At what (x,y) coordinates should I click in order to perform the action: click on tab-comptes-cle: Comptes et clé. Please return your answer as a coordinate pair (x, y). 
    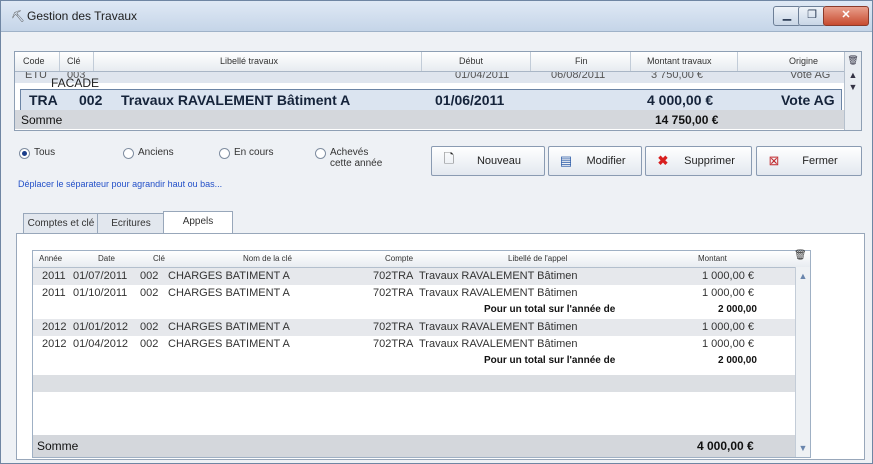
    Looking at the image, I should click on (61, 223).